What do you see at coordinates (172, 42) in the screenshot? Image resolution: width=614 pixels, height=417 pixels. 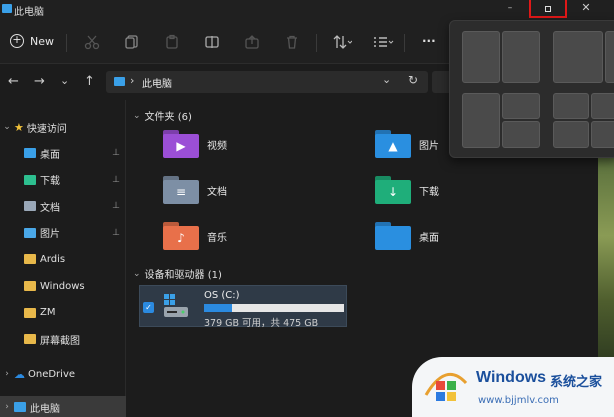 I see `paste-icon` at bounding box center [172, 42].